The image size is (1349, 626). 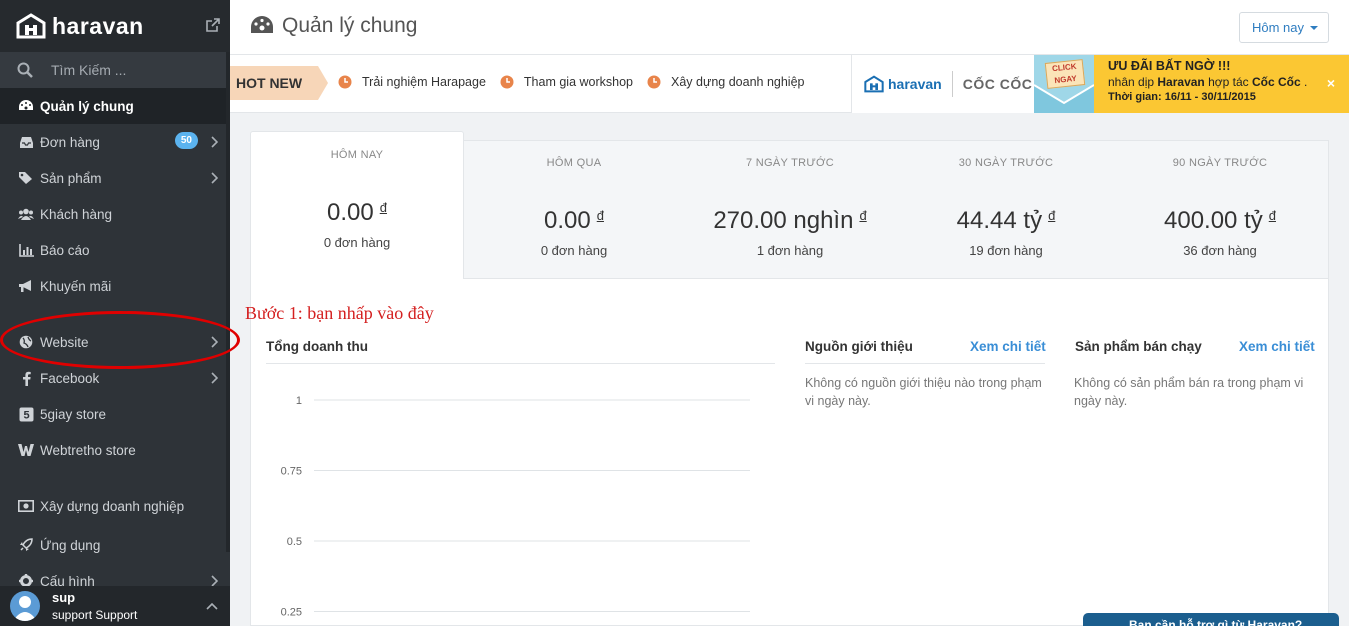 I want to click on sidebar-item-products: Sản phẩm, so click(x=115, y=178).